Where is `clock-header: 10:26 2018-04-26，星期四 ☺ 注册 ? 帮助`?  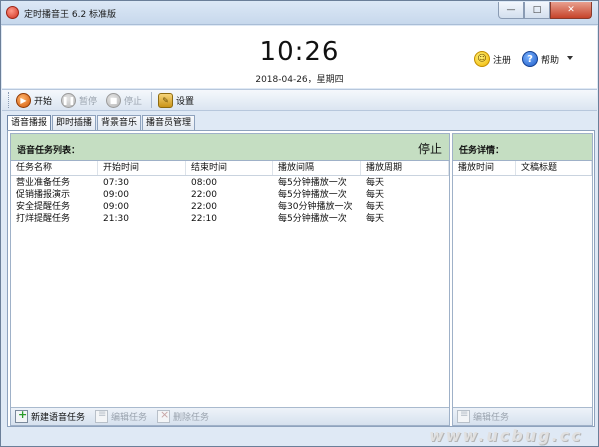
clock-header: 10:26 2018-04-26，星期四 ☺ 注册 ? 帮助 is located at coordinates (299, 57).